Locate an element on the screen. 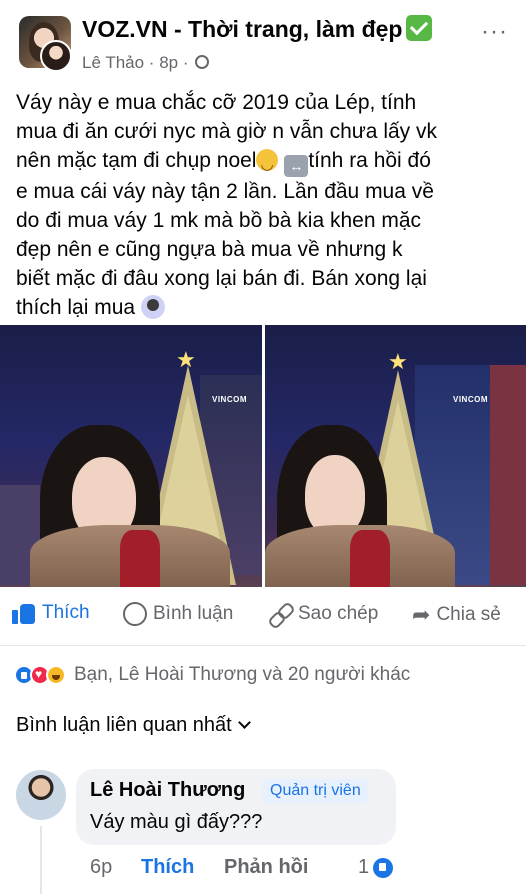 This screenshot has width=526, height=894. group-name: VOZ.VN - Thời trang, làm đẹp is located at coordinates (257, 29).